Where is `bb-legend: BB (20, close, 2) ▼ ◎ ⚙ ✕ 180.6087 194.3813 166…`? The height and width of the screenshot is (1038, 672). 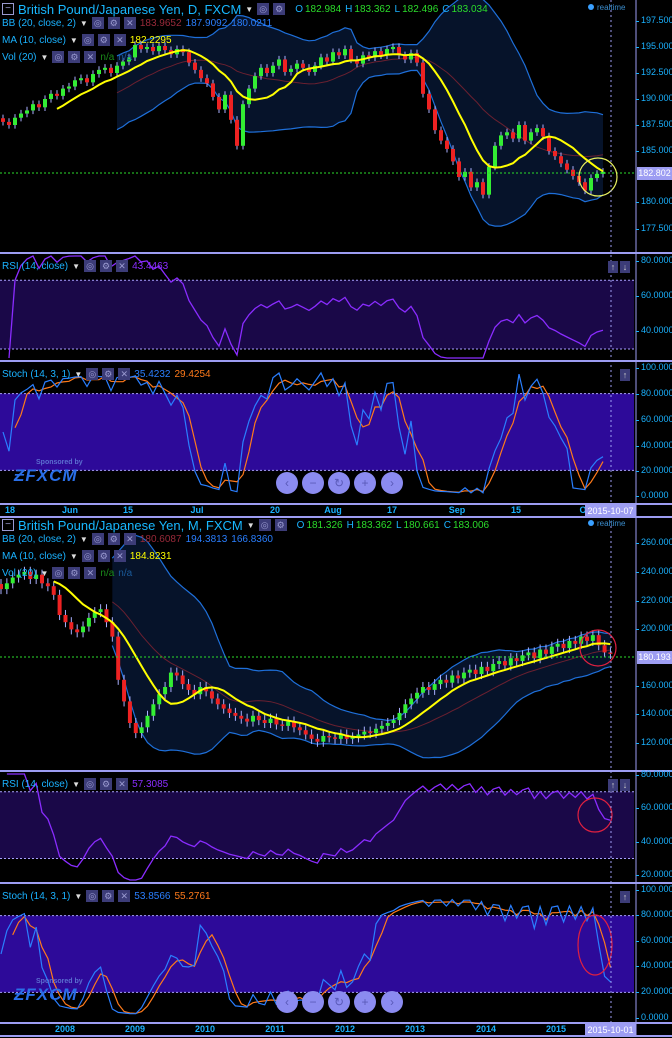 bb-legend: BB (20, close, 2) ▼ ◎ ⚙ ✕ 180.6087 194.3813 166… is located at coordinates (137, 539).